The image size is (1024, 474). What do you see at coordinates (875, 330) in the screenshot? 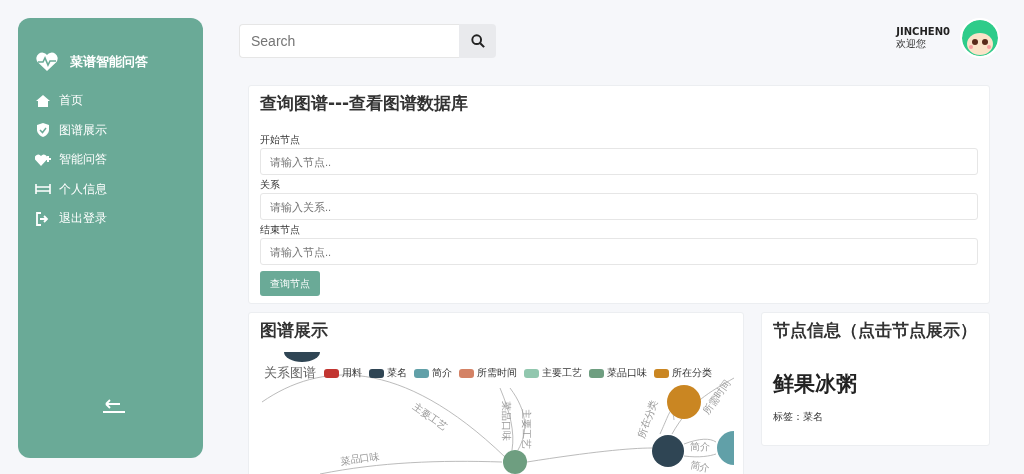
I see `card-title: 节点信息（点击节点展示）` at bounding box center [875, 330].